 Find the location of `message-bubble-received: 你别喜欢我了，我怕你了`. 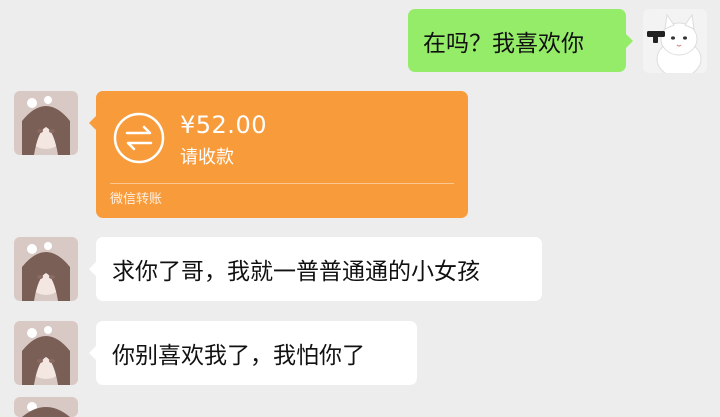

message-bubble-received: 你别喜欢我了，我怕你了 is located at coordinates (253, 353).